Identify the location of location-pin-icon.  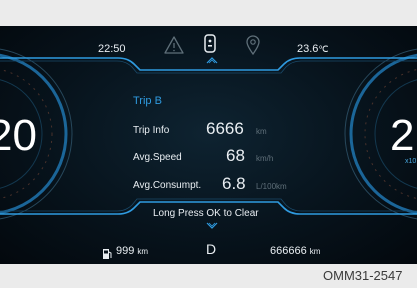
(253, 45).